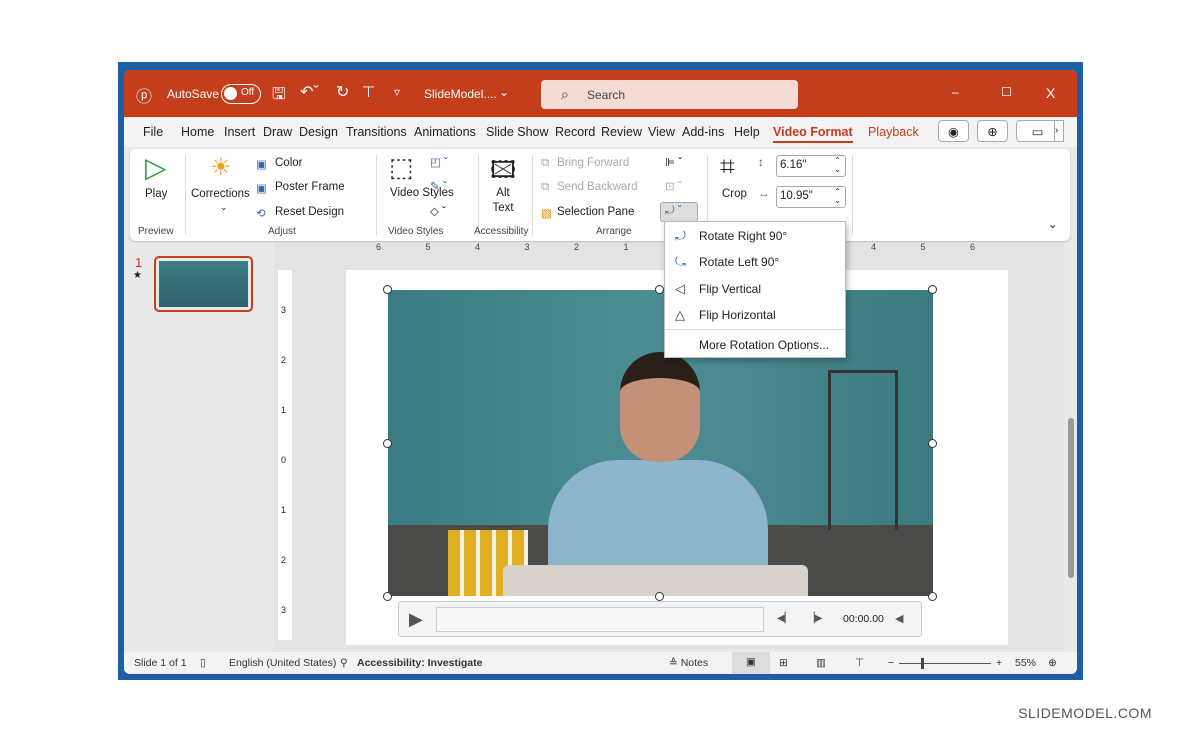 Image resolution: width=1200 pixels, height=743 pixels. What do you see at coordinates (813, 134) in the screenshot?
I see `tab-video-format: Video Format` at bounding box center [813, 134].